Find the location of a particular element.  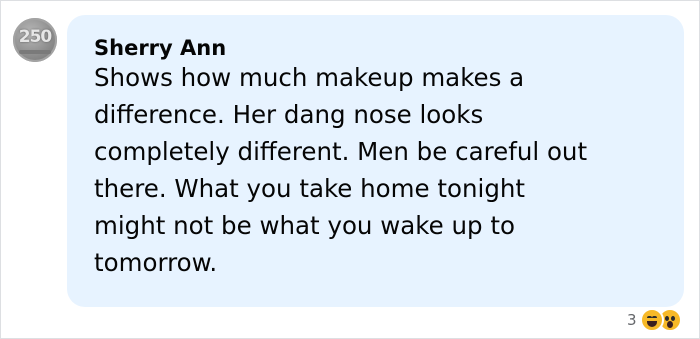

reaction-summary: 3 is located at coordinates (654, 320).